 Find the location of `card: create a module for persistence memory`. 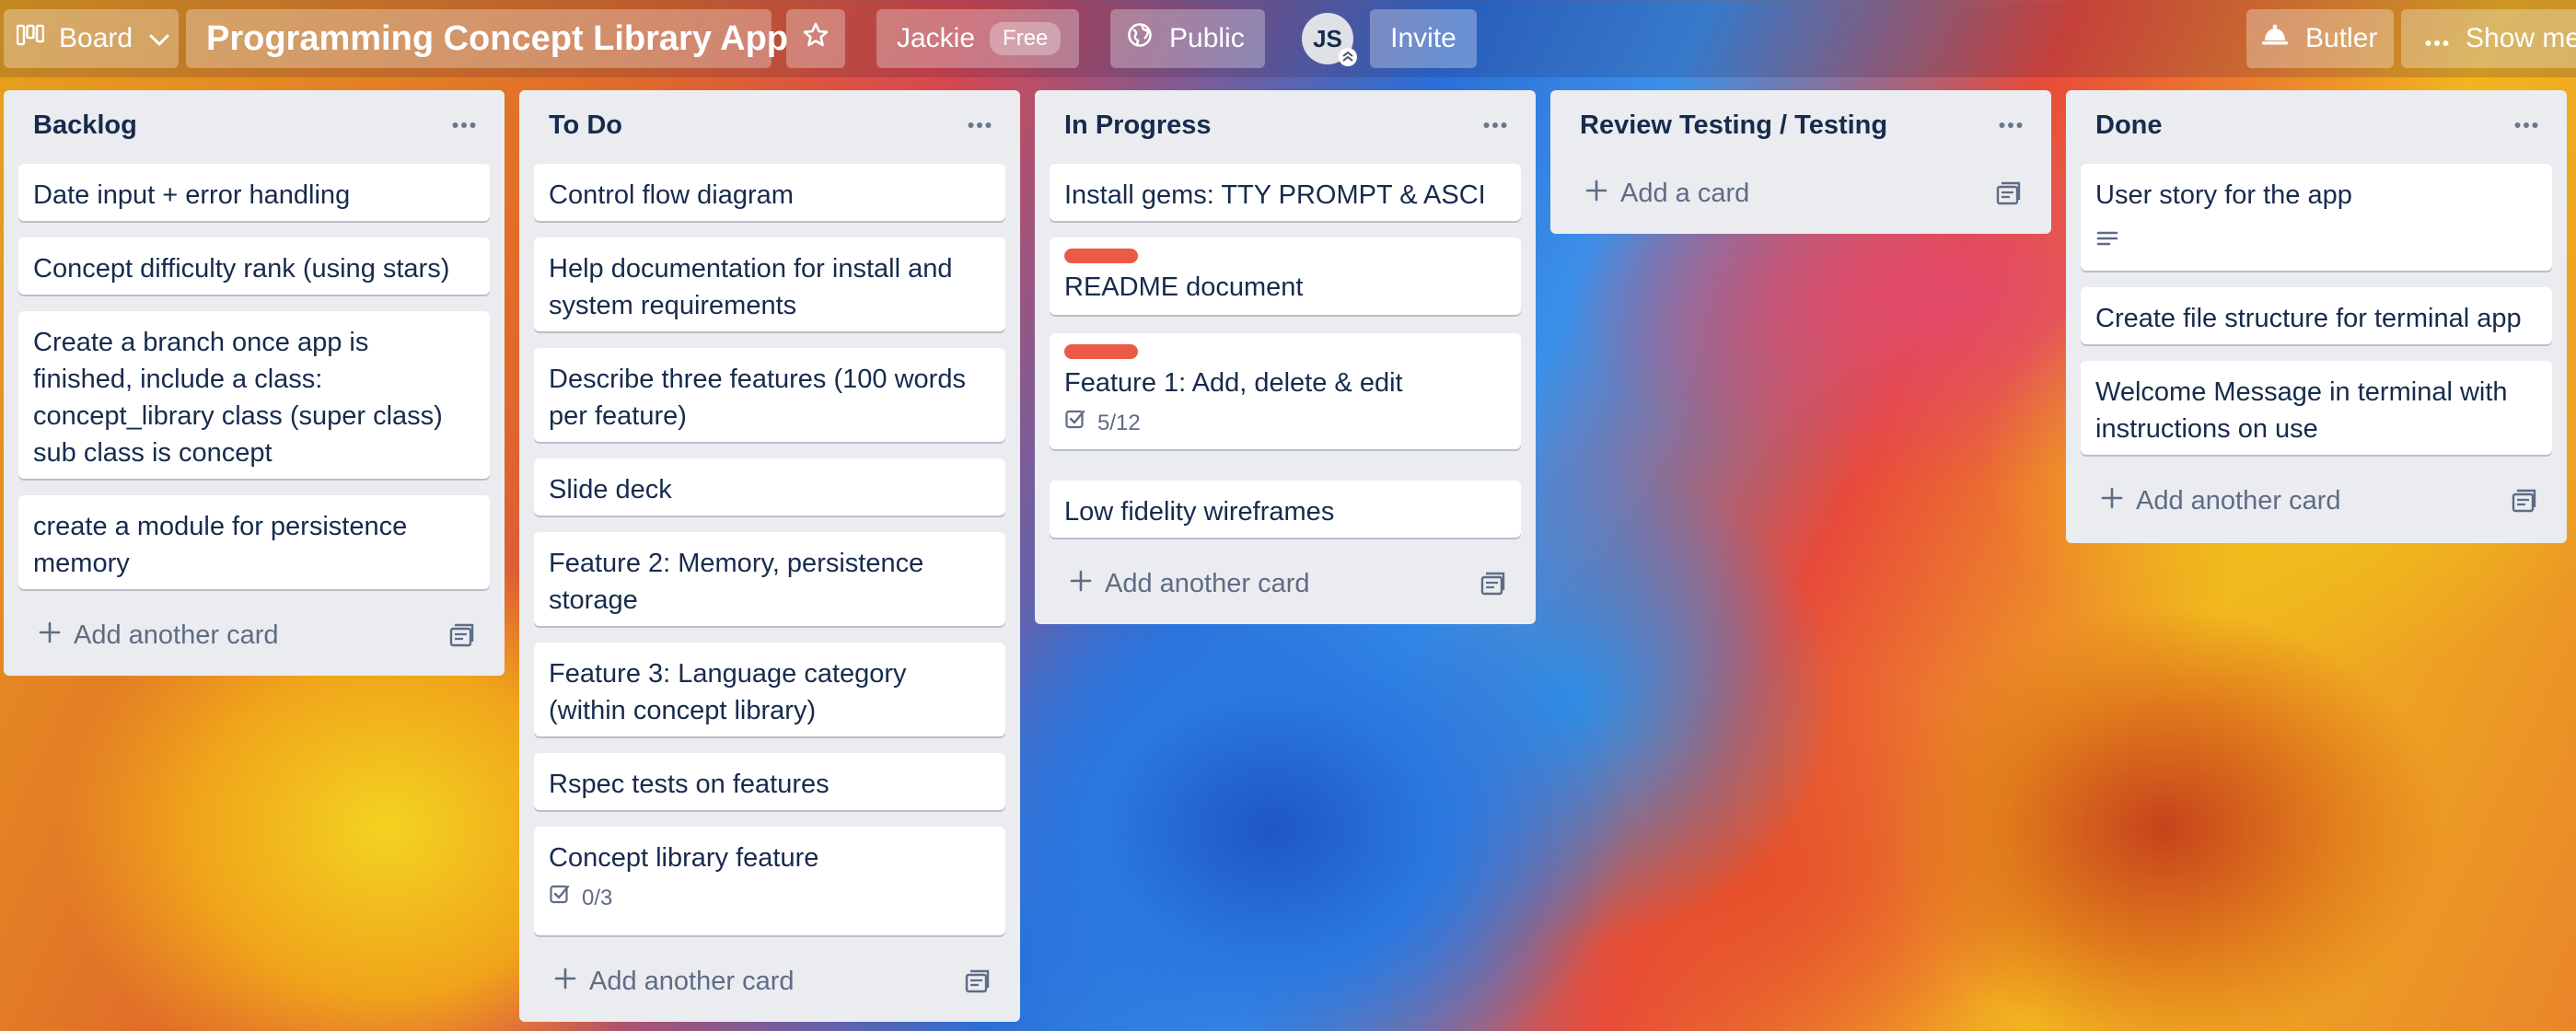

card: create a module for persistence memory is located at coordinates (254, 542).